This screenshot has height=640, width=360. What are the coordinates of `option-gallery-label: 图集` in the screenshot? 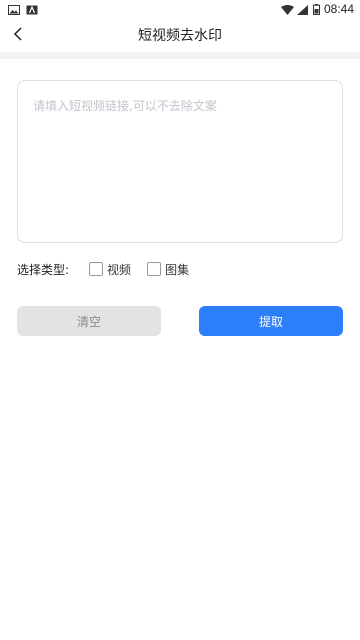 It's located at (177, 269).